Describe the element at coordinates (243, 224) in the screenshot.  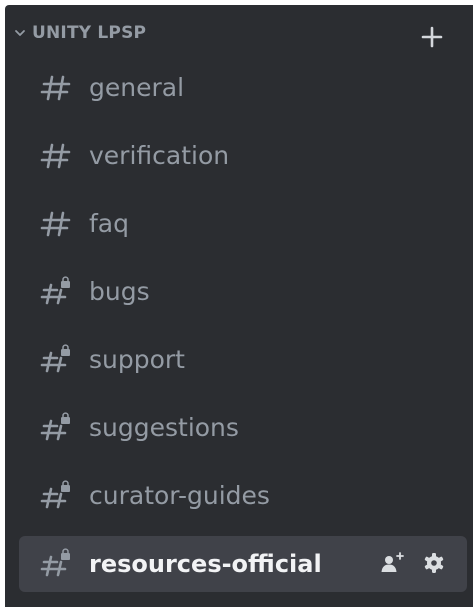
I see `channel-item-faq: faq` at that location.